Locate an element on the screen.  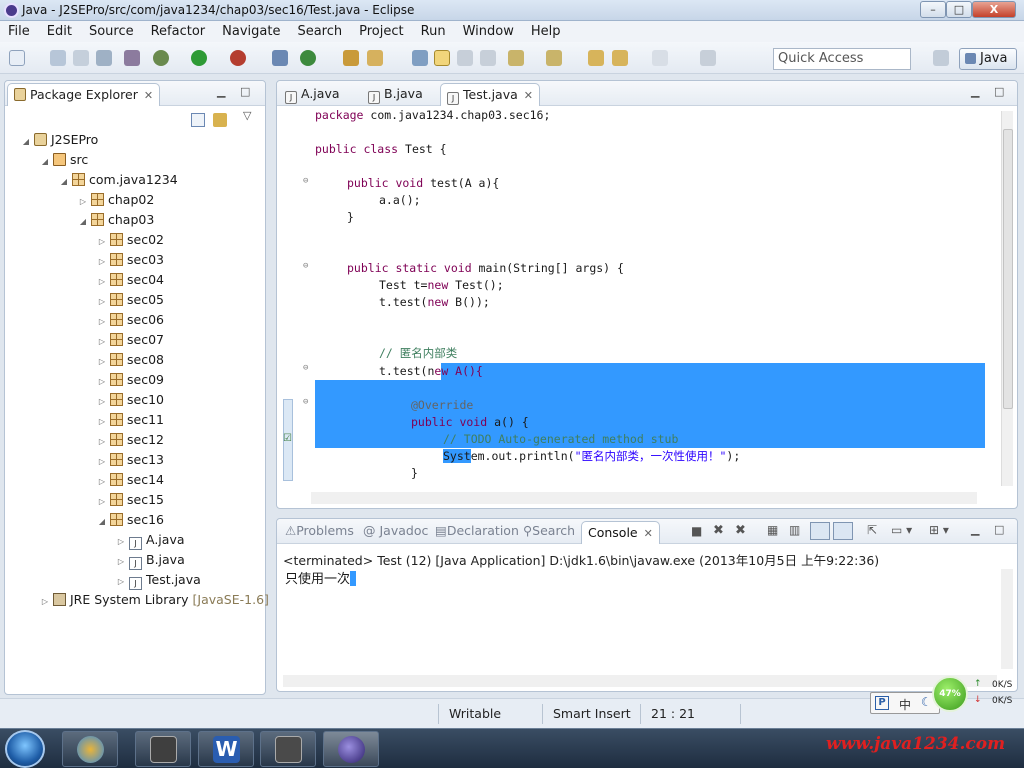
toggle-mark-icon is located at coordinates (420, 58).